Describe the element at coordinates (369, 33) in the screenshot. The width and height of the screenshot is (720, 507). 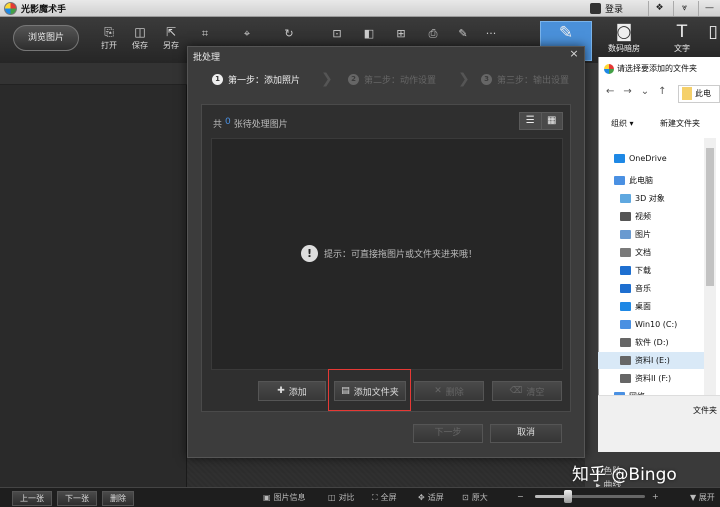
I see `layer-icon: ◧` at that location.